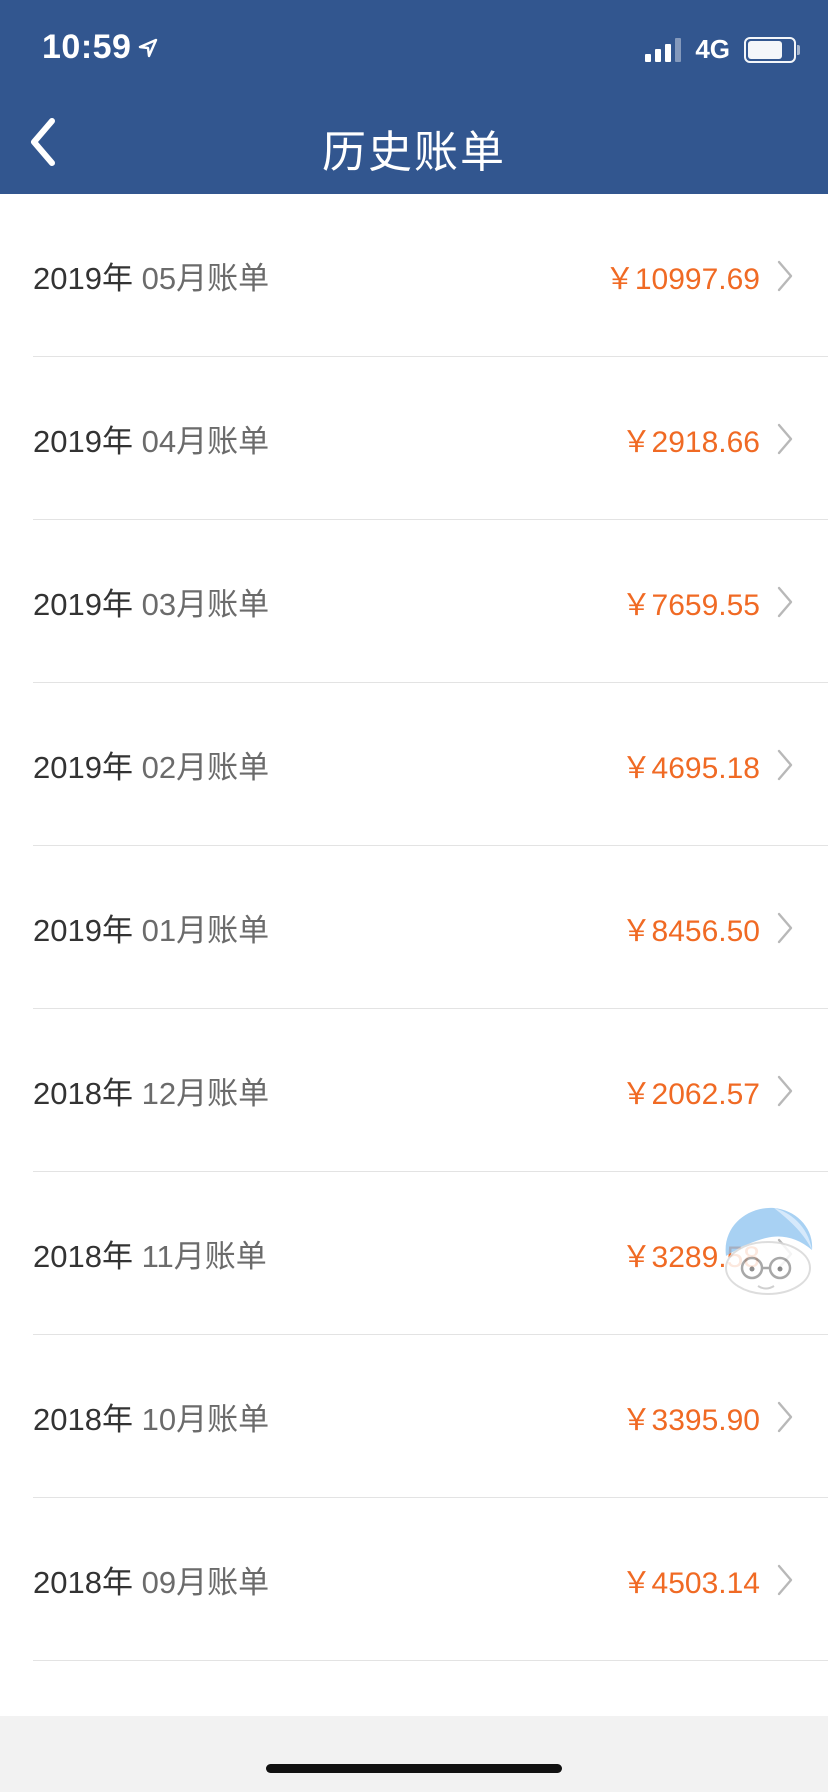 The width and height of the screenshot is (828, 1792). I want to click on floating-assistant-icon, so click(766, 1250).